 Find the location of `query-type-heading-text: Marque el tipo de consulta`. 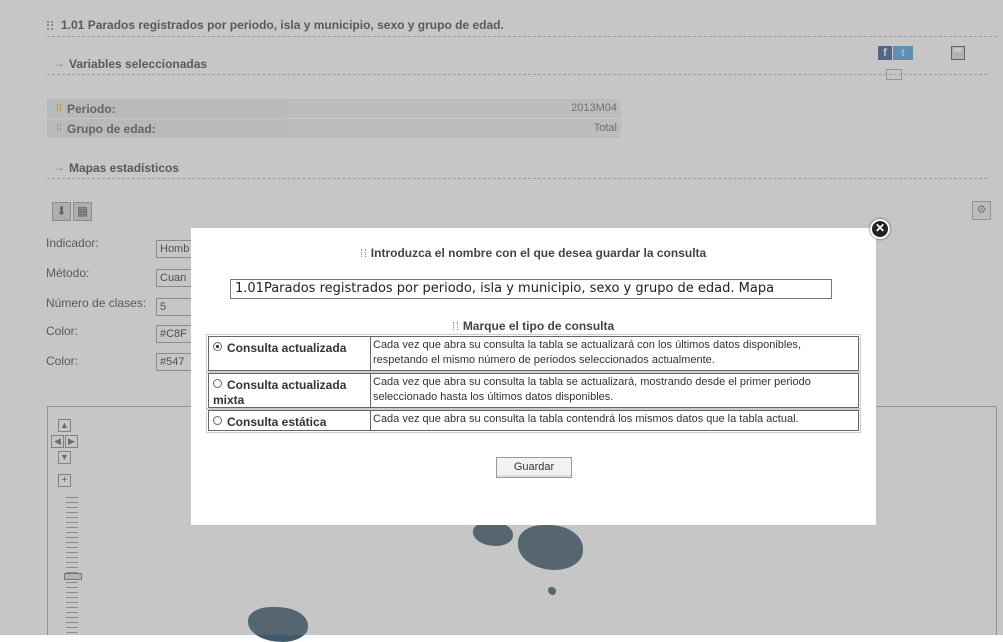

query-type-heading-text: Marque el tipo de consulta is located at coordinates (538, 326).